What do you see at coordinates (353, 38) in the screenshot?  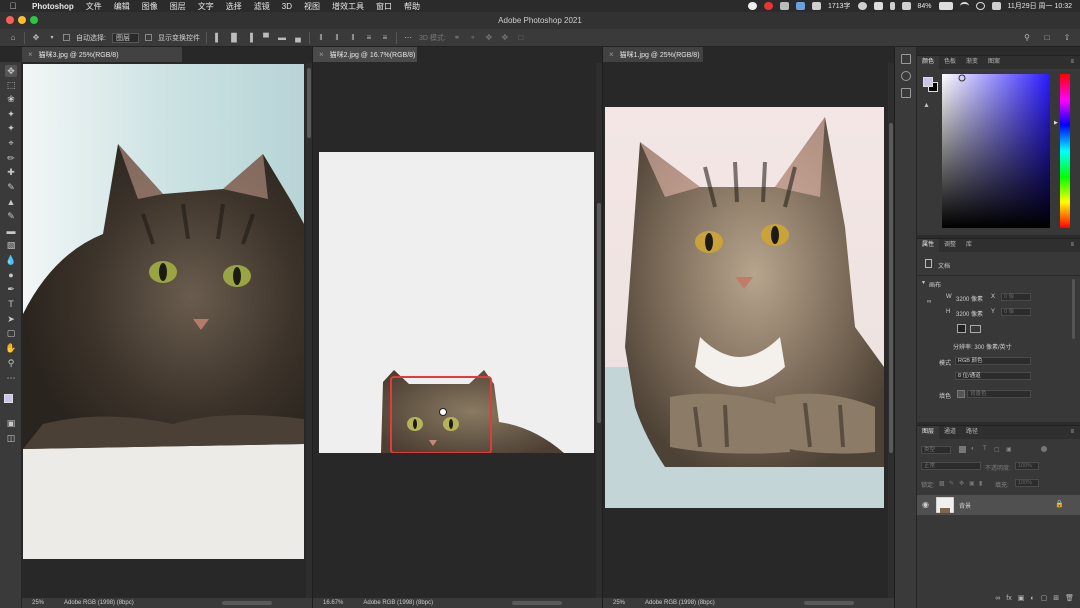 I see `distribute-bottom-icon: ‖` at bounding box center [353, 38].